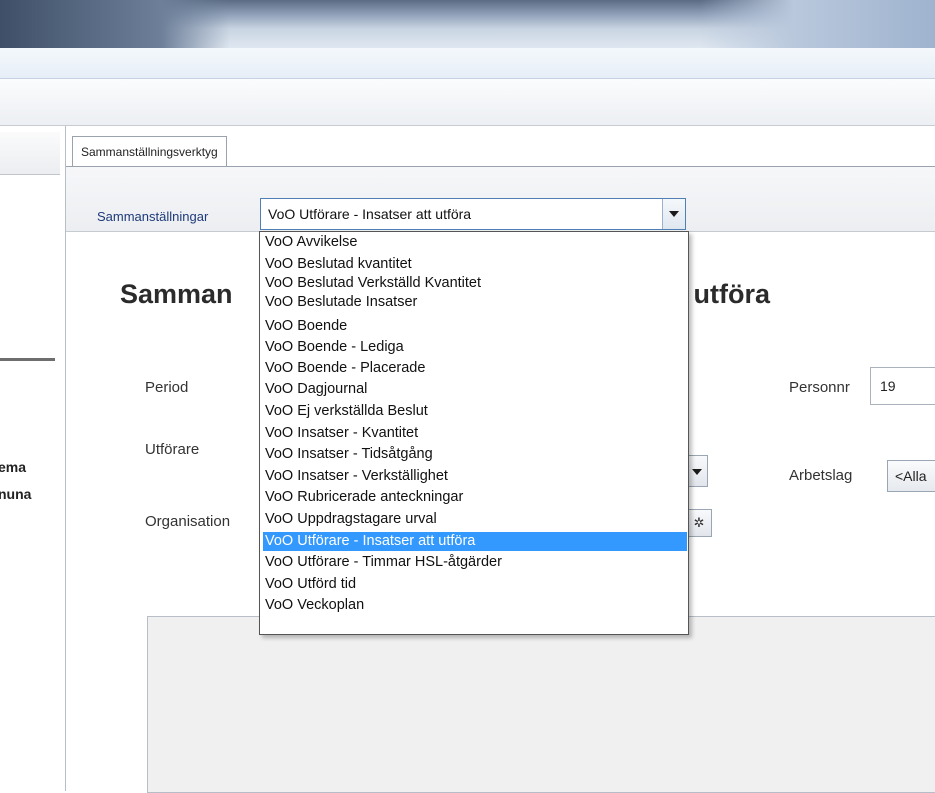  Describe the element at coordinates (475, 584) in the screenshot. I see `dropdown-option: VoO Utförd tid` at that location.